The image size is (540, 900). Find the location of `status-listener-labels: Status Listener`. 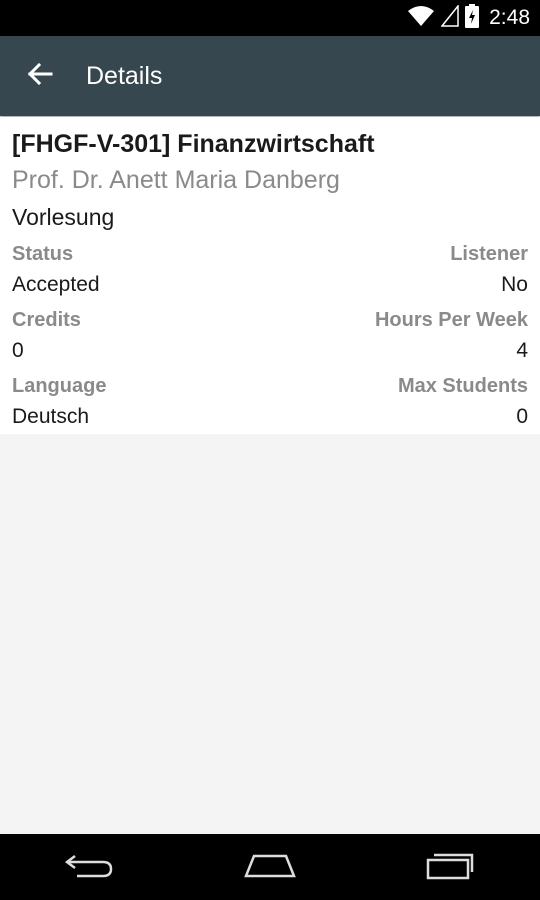

status-listener-labels: Status Listener is located at coordinates (270, 254).